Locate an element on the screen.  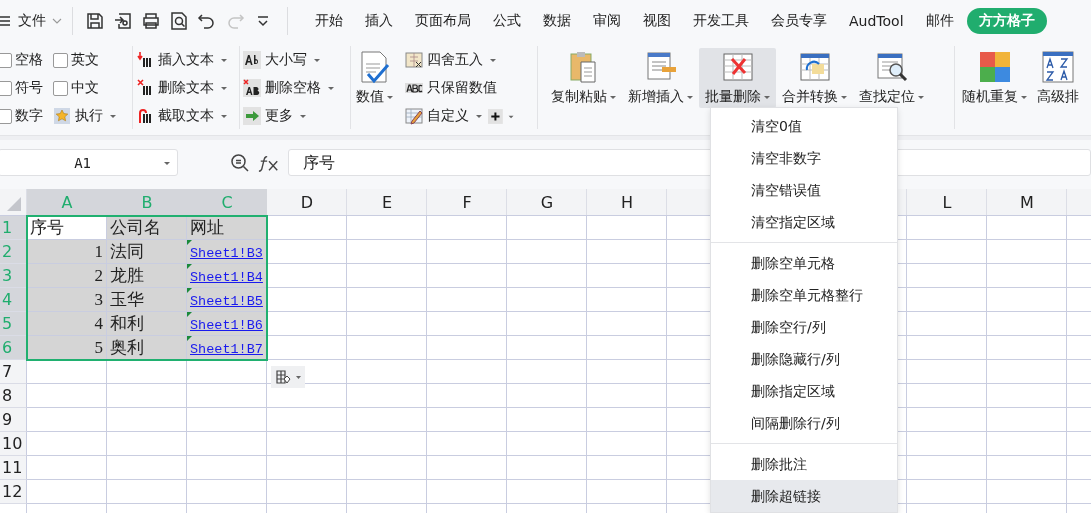
table-cell: 法同 is located at coordinates (147, 252).